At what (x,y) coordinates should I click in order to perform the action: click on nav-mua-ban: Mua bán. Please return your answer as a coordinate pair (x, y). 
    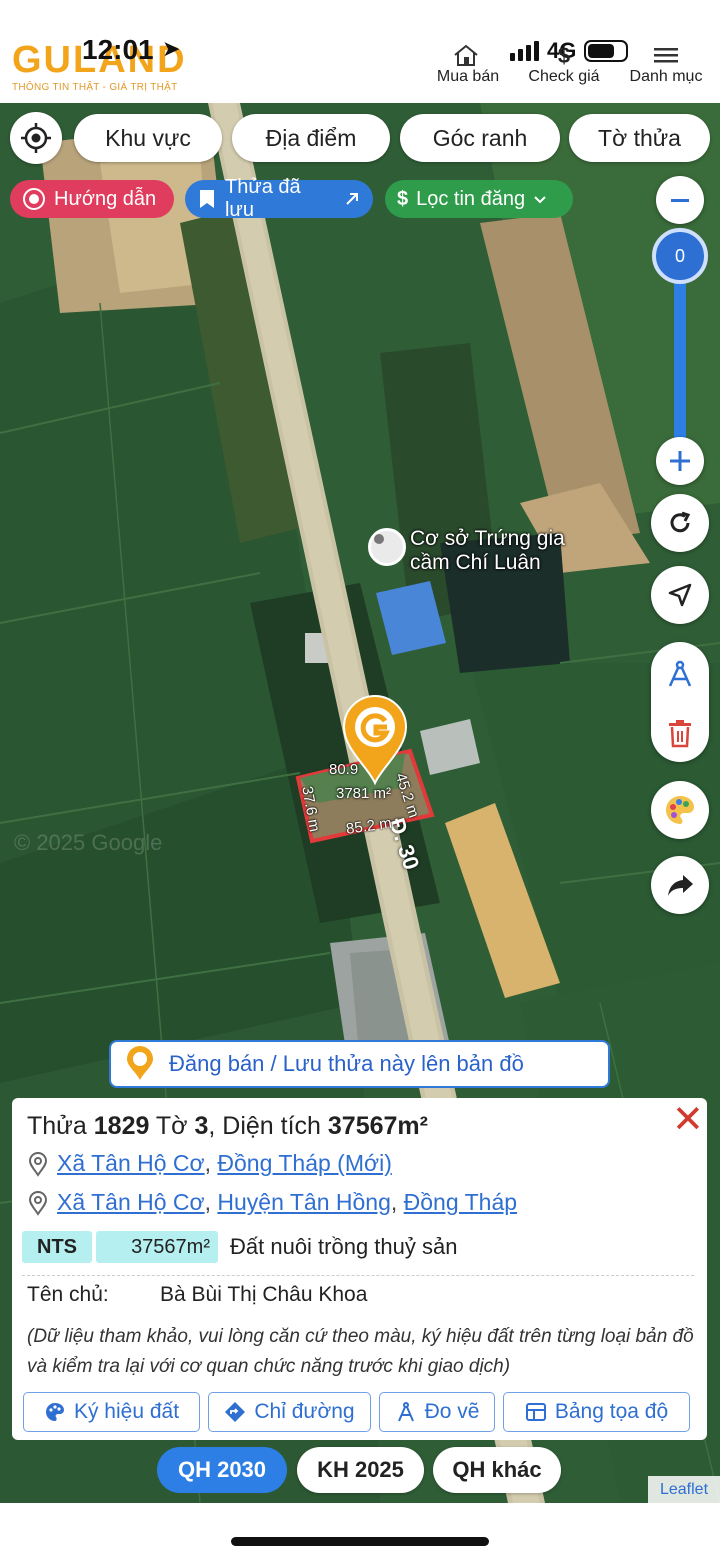
    Looking at the image, I should click on (468, 65).